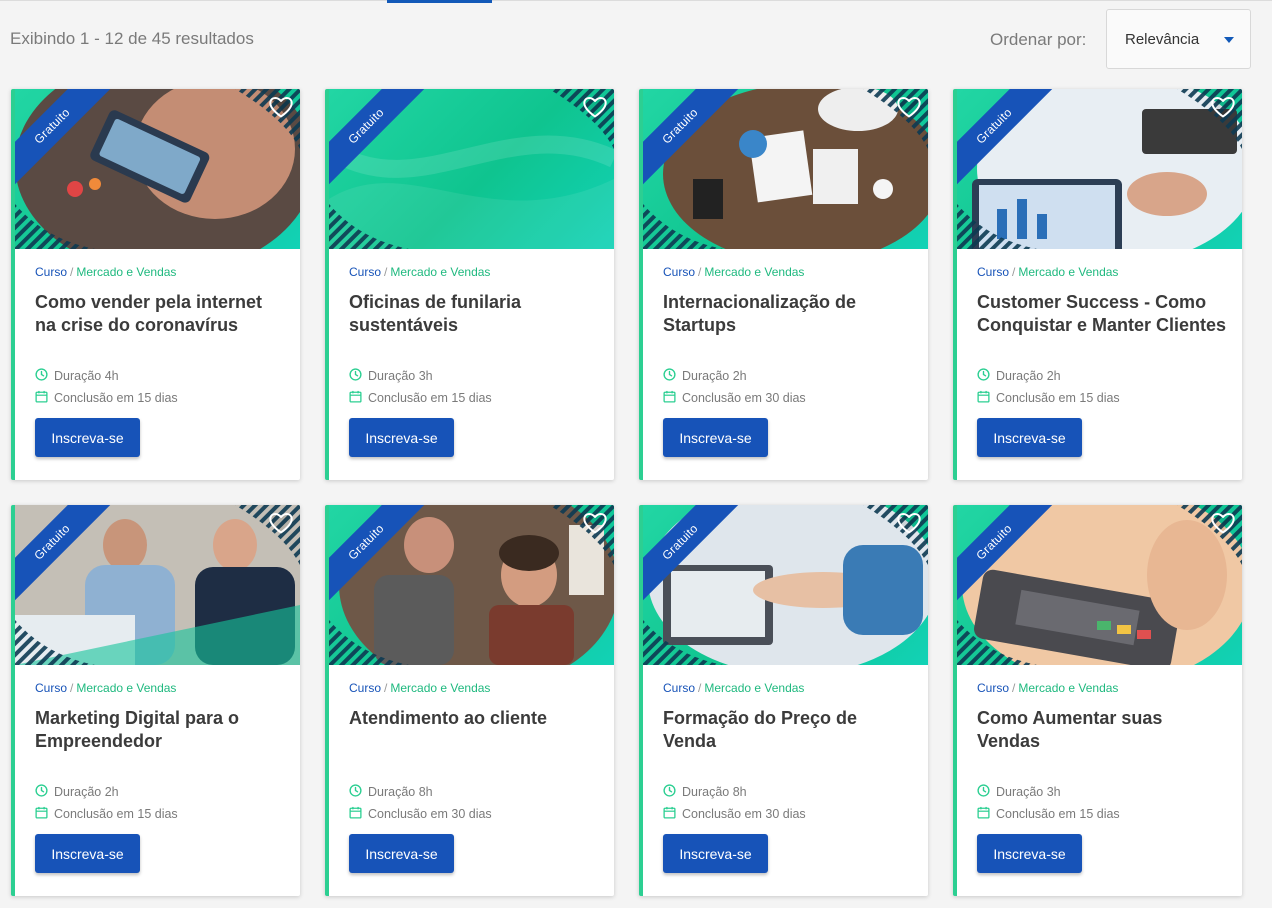 Image resolution: width=1272 pixels, height=908 pixels. Describe the element at coordinates (439, 1) in the screenshot. I see `active-tab-indicator` at that location.